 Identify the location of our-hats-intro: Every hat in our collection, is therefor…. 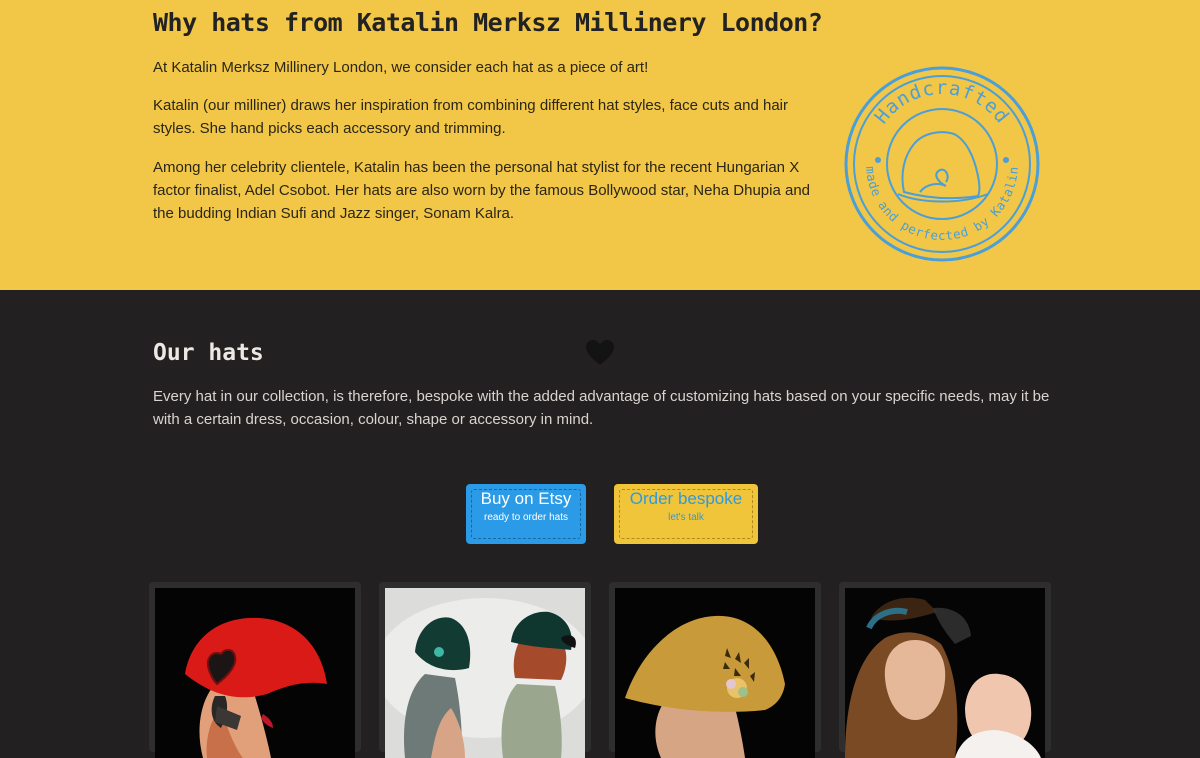
(601, 408).